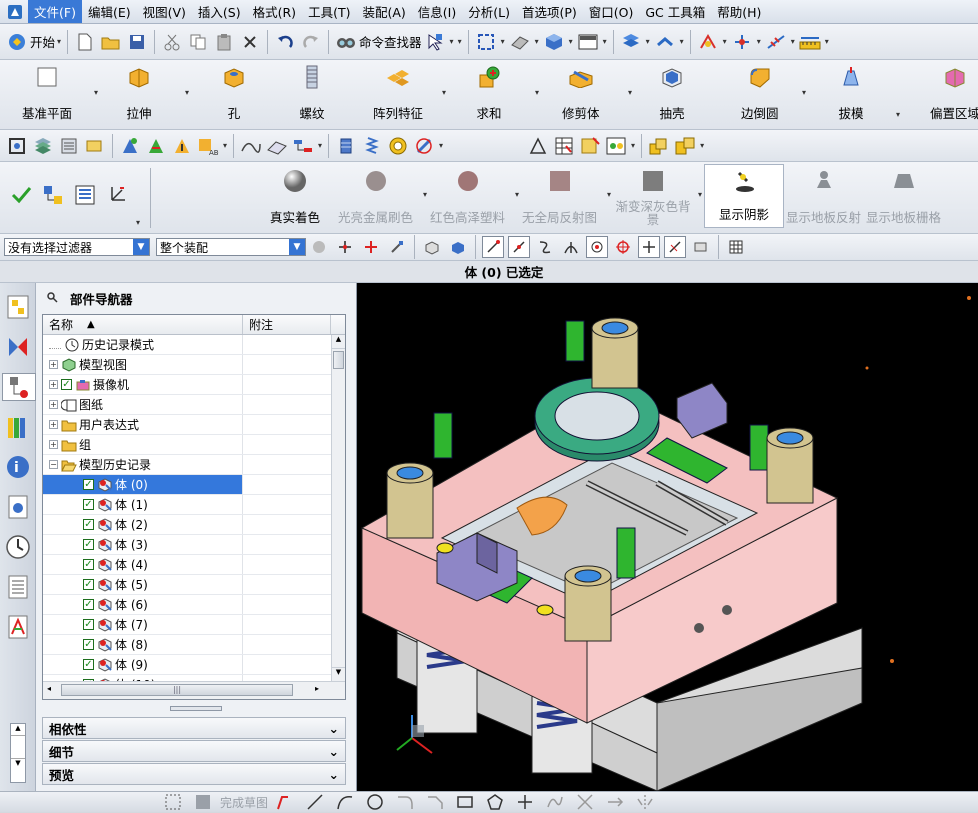  I want to click on details-panel-header: 细节 ⌄, so click(194, 751).